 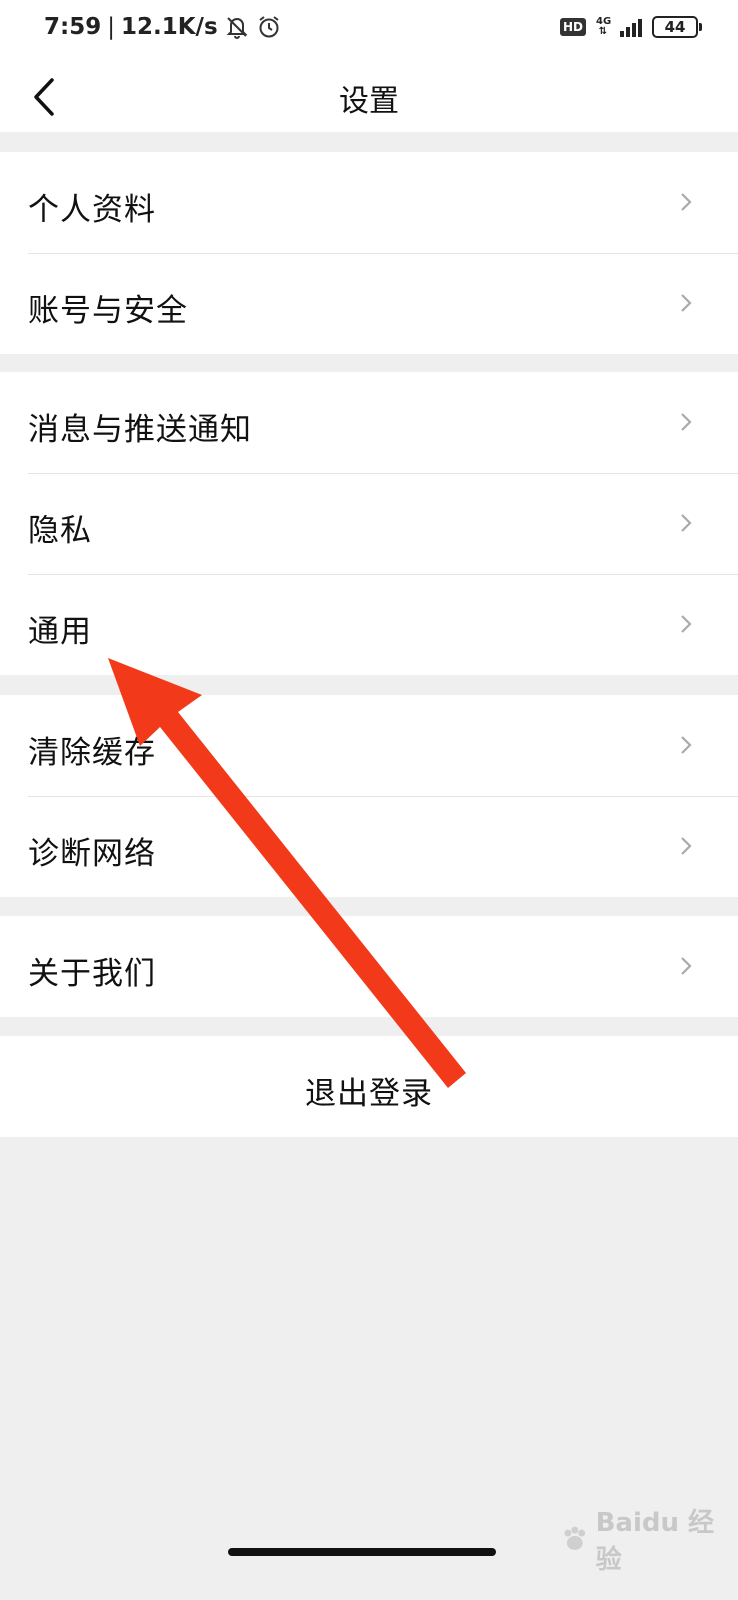 I want to click on paw-icon, so click(x=575, y=1538).